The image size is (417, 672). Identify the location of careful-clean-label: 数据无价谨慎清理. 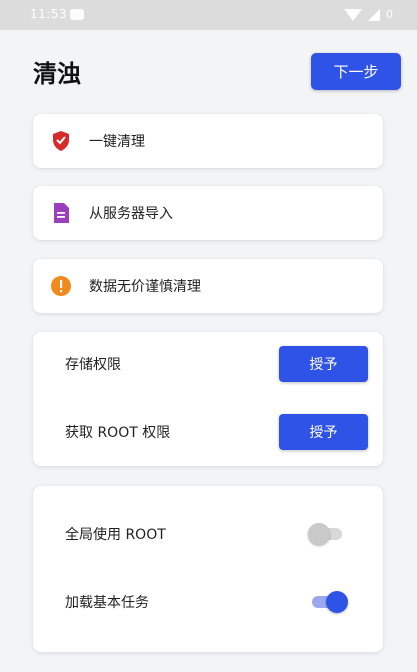
(145, 287).